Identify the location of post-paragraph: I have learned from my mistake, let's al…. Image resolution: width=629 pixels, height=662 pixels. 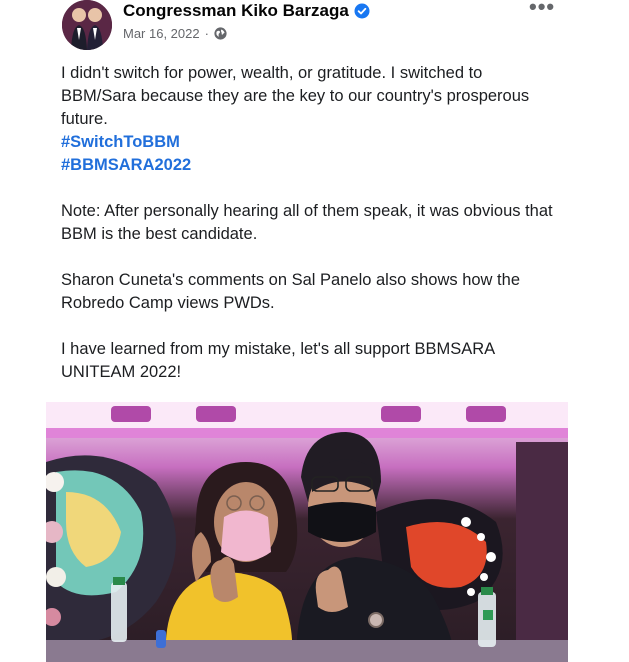
(278, 360).